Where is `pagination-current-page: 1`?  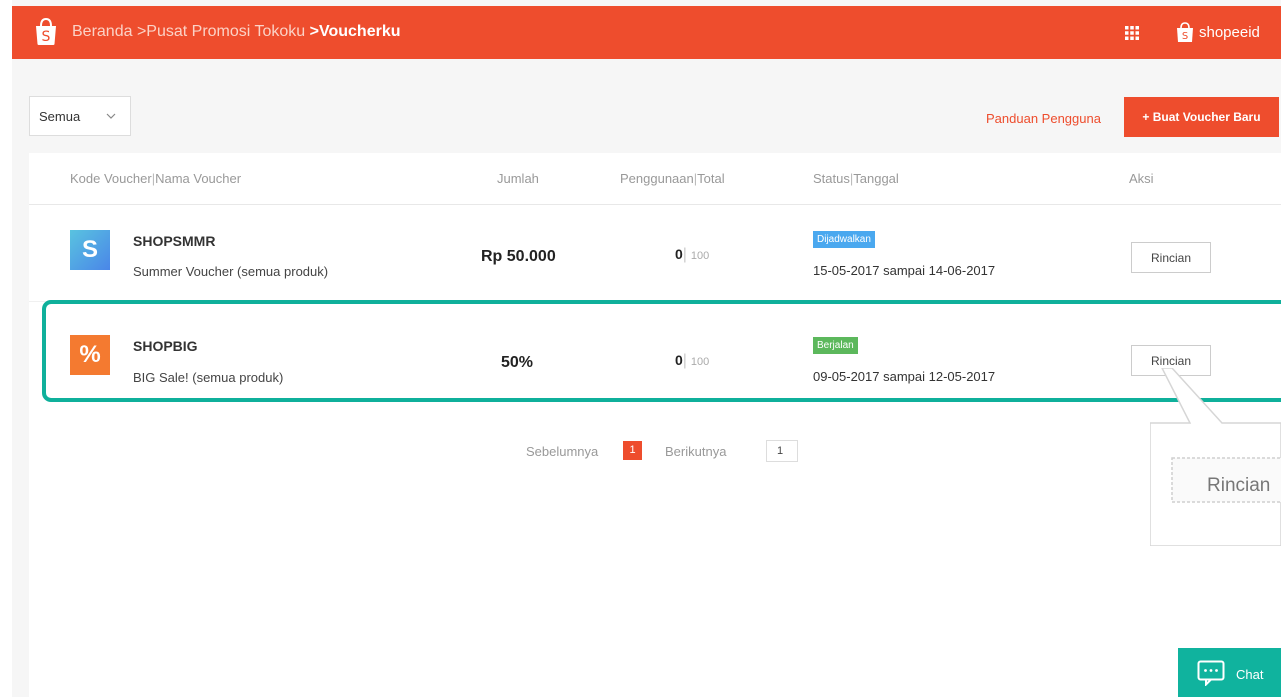
pagination-current-page: 1 is located at coordinates (632, 450).